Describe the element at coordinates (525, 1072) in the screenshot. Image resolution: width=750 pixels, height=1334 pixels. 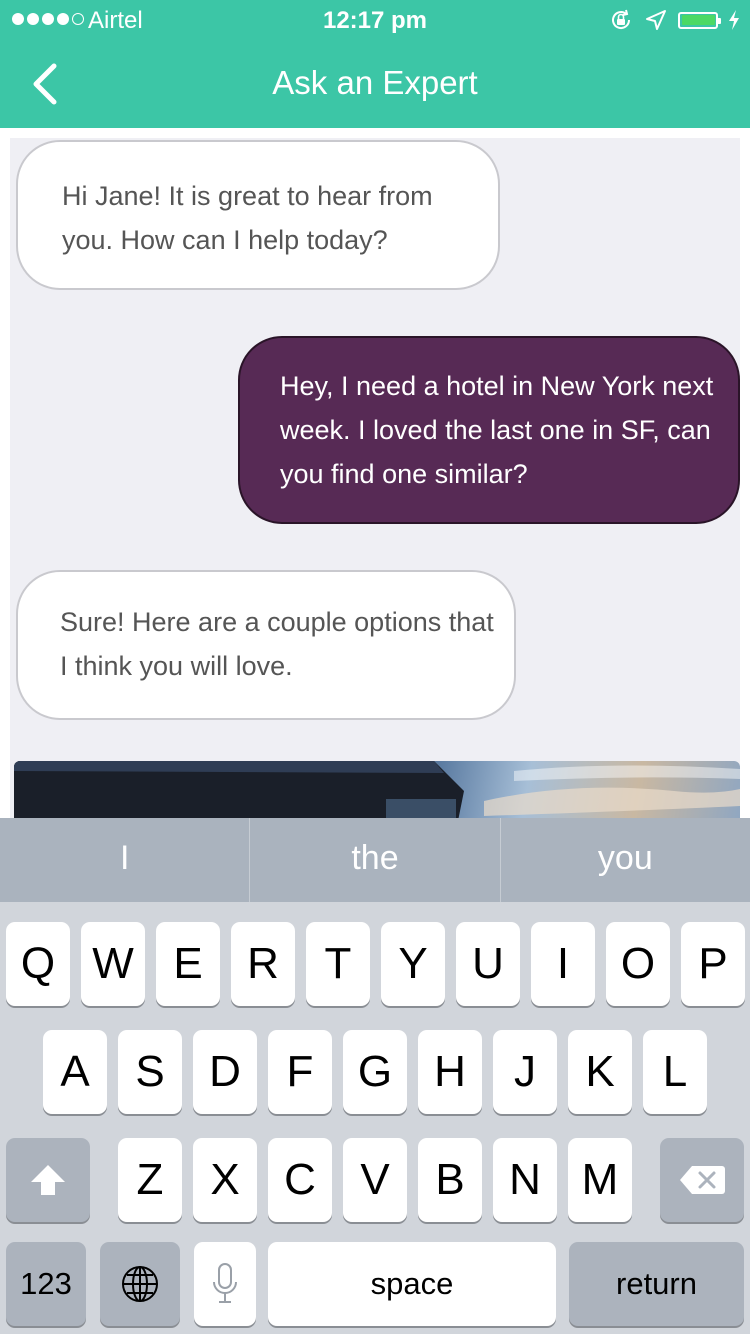
I see `key-j: J` at that location.